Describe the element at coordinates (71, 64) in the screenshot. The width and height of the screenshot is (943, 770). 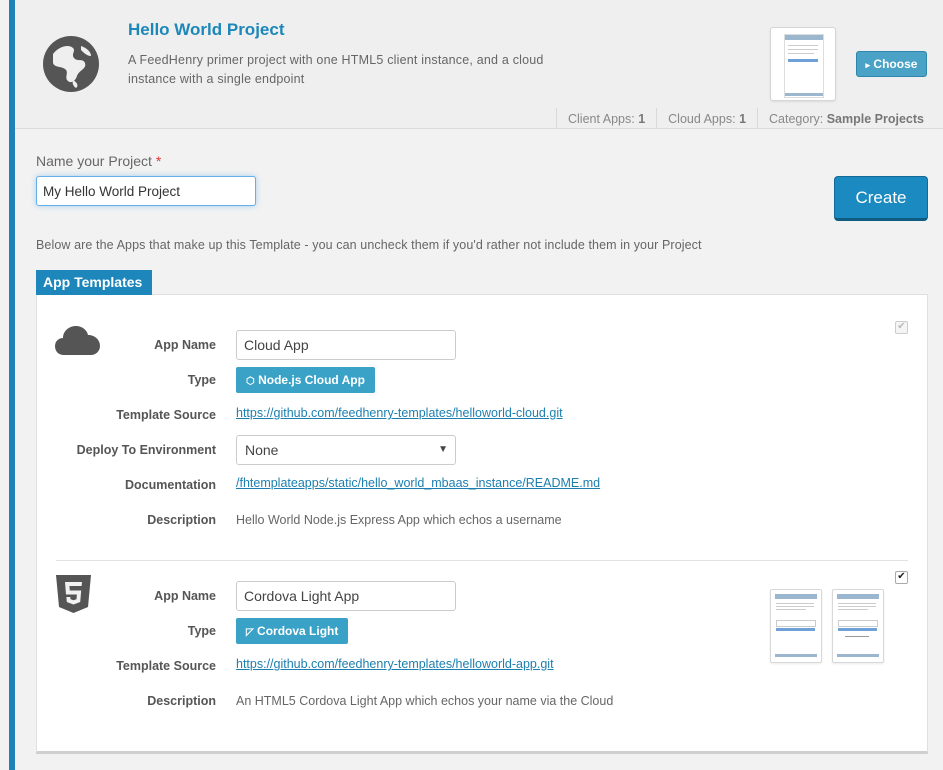
I see `globe-icon` at that location.